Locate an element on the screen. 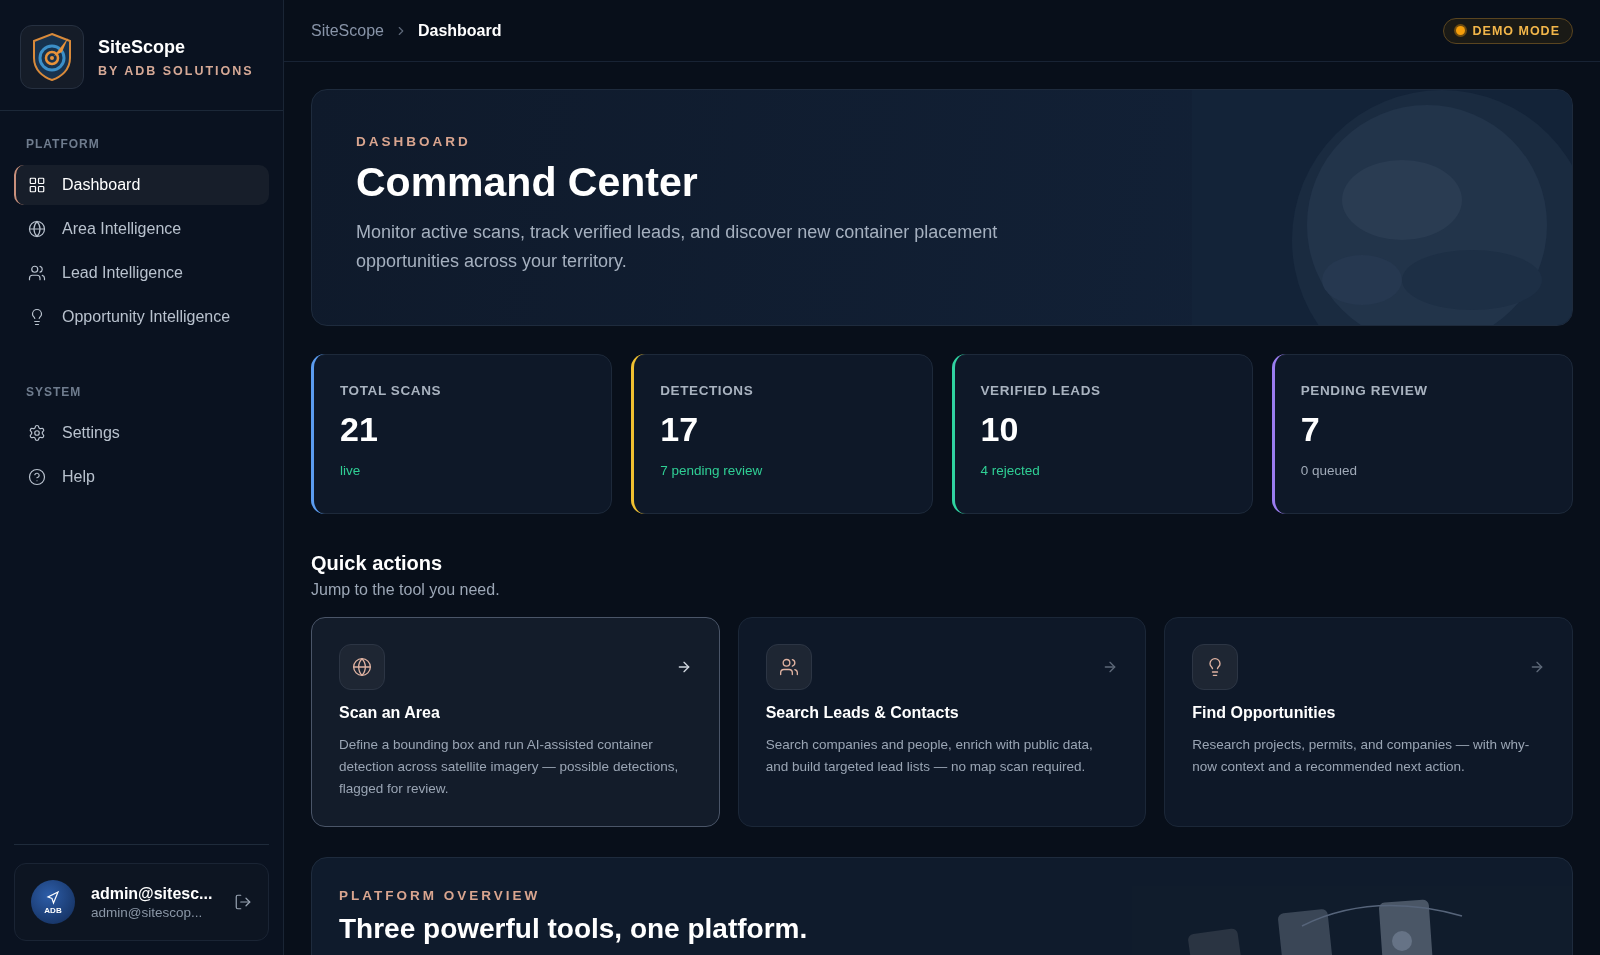 This screenshot has height=955, width=1600. stat-value: 21 is located at coordinates (359, 429).